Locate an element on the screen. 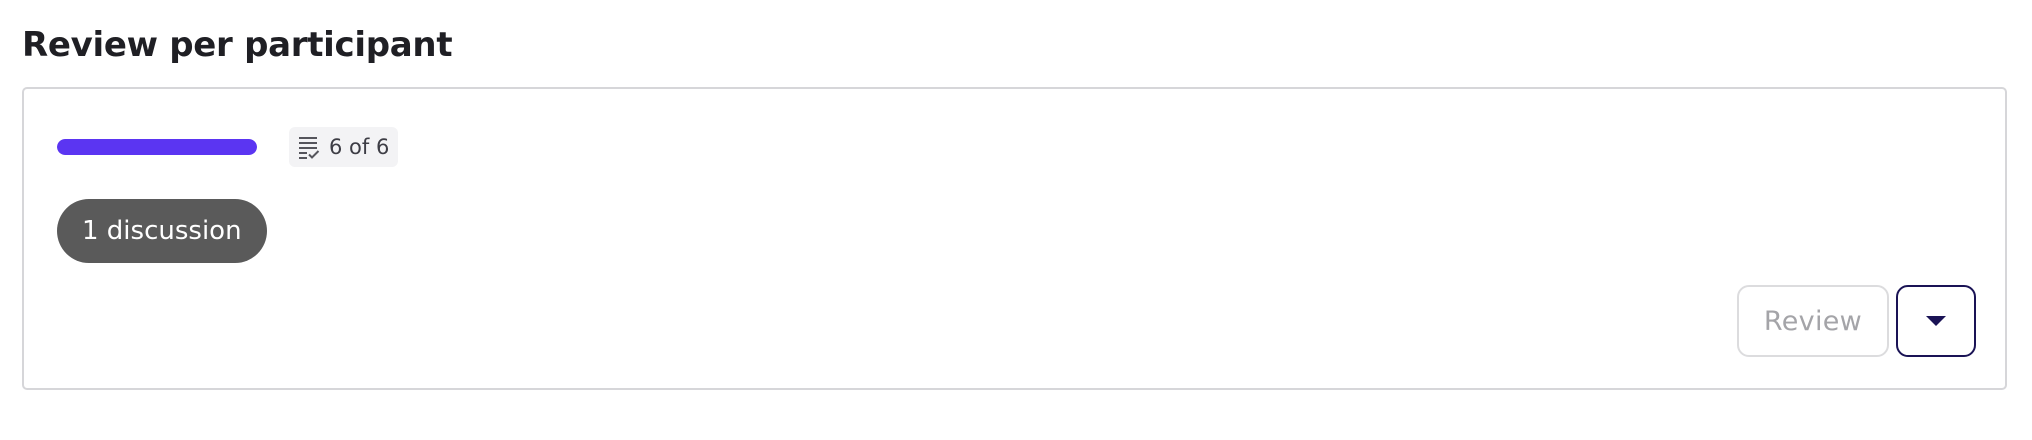 The image size is (2032, 440). checklist-icon is located at coordinates (309, 147).